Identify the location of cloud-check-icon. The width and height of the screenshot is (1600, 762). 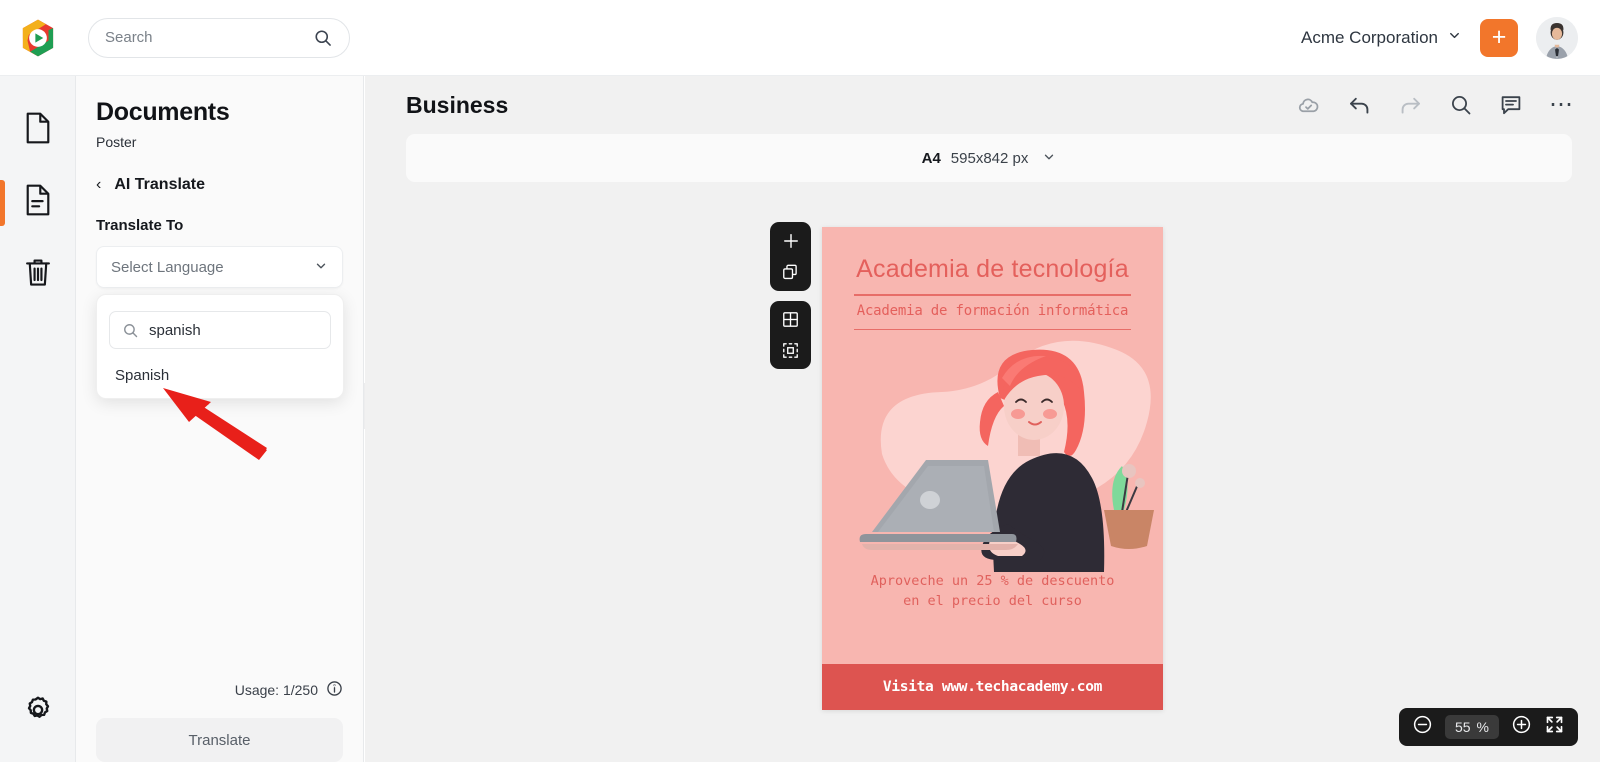
(1308, 105).